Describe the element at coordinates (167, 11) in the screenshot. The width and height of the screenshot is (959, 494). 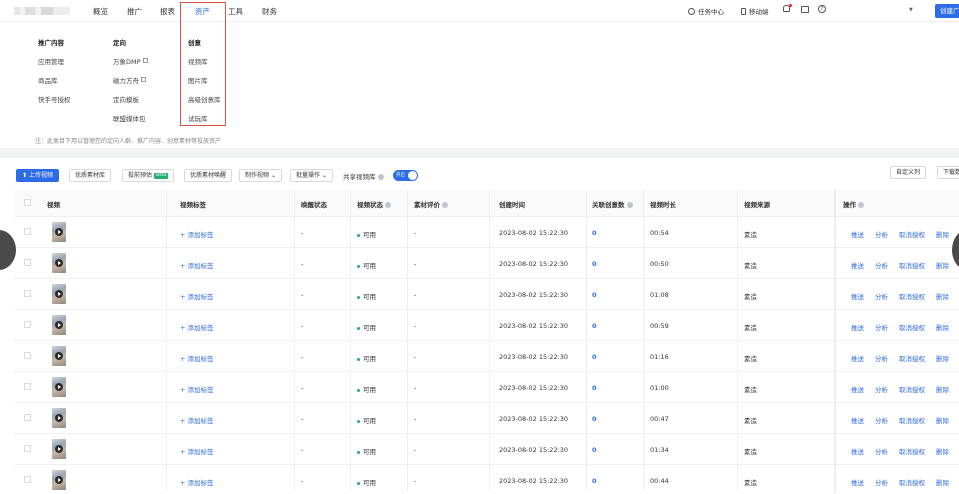
I see `nav-reports: 报表` at that location.